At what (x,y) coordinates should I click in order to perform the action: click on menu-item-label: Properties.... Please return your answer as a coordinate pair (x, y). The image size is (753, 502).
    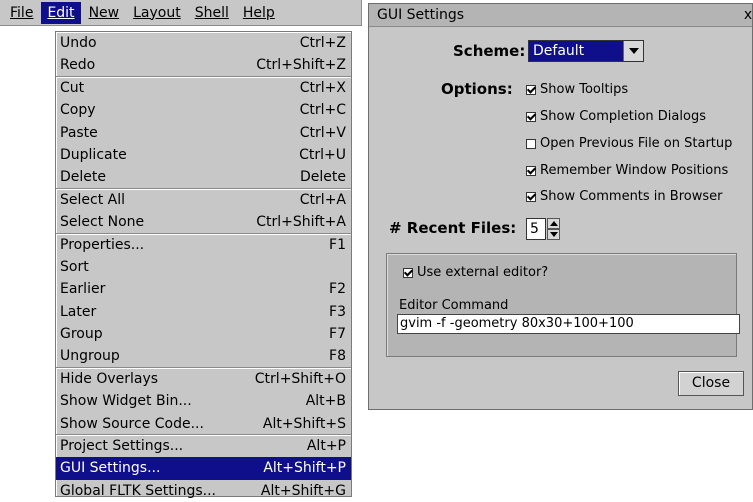
    Looking at the image, I should click on (102, 244).